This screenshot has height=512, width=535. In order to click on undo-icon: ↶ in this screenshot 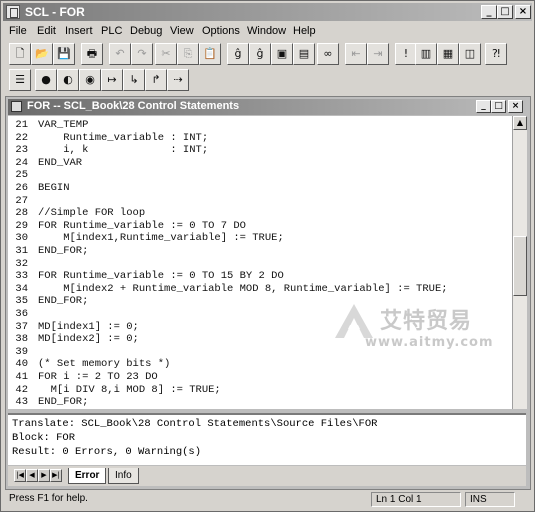, I will do `click(120, 54)`.